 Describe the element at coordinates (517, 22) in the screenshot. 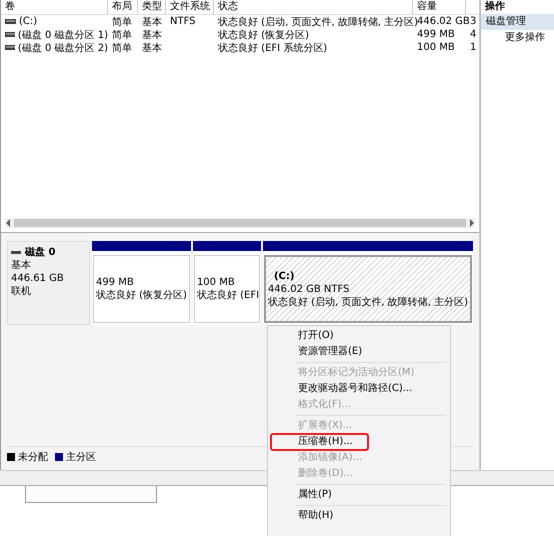

I see `action-item: 磁盘管理` at that location.